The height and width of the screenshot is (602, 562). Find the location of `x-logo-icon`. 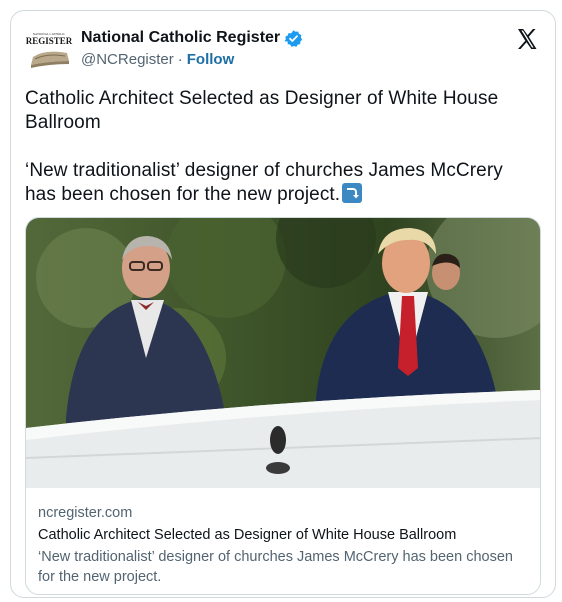

x-logo-icon is located at coordinates (527, 39).